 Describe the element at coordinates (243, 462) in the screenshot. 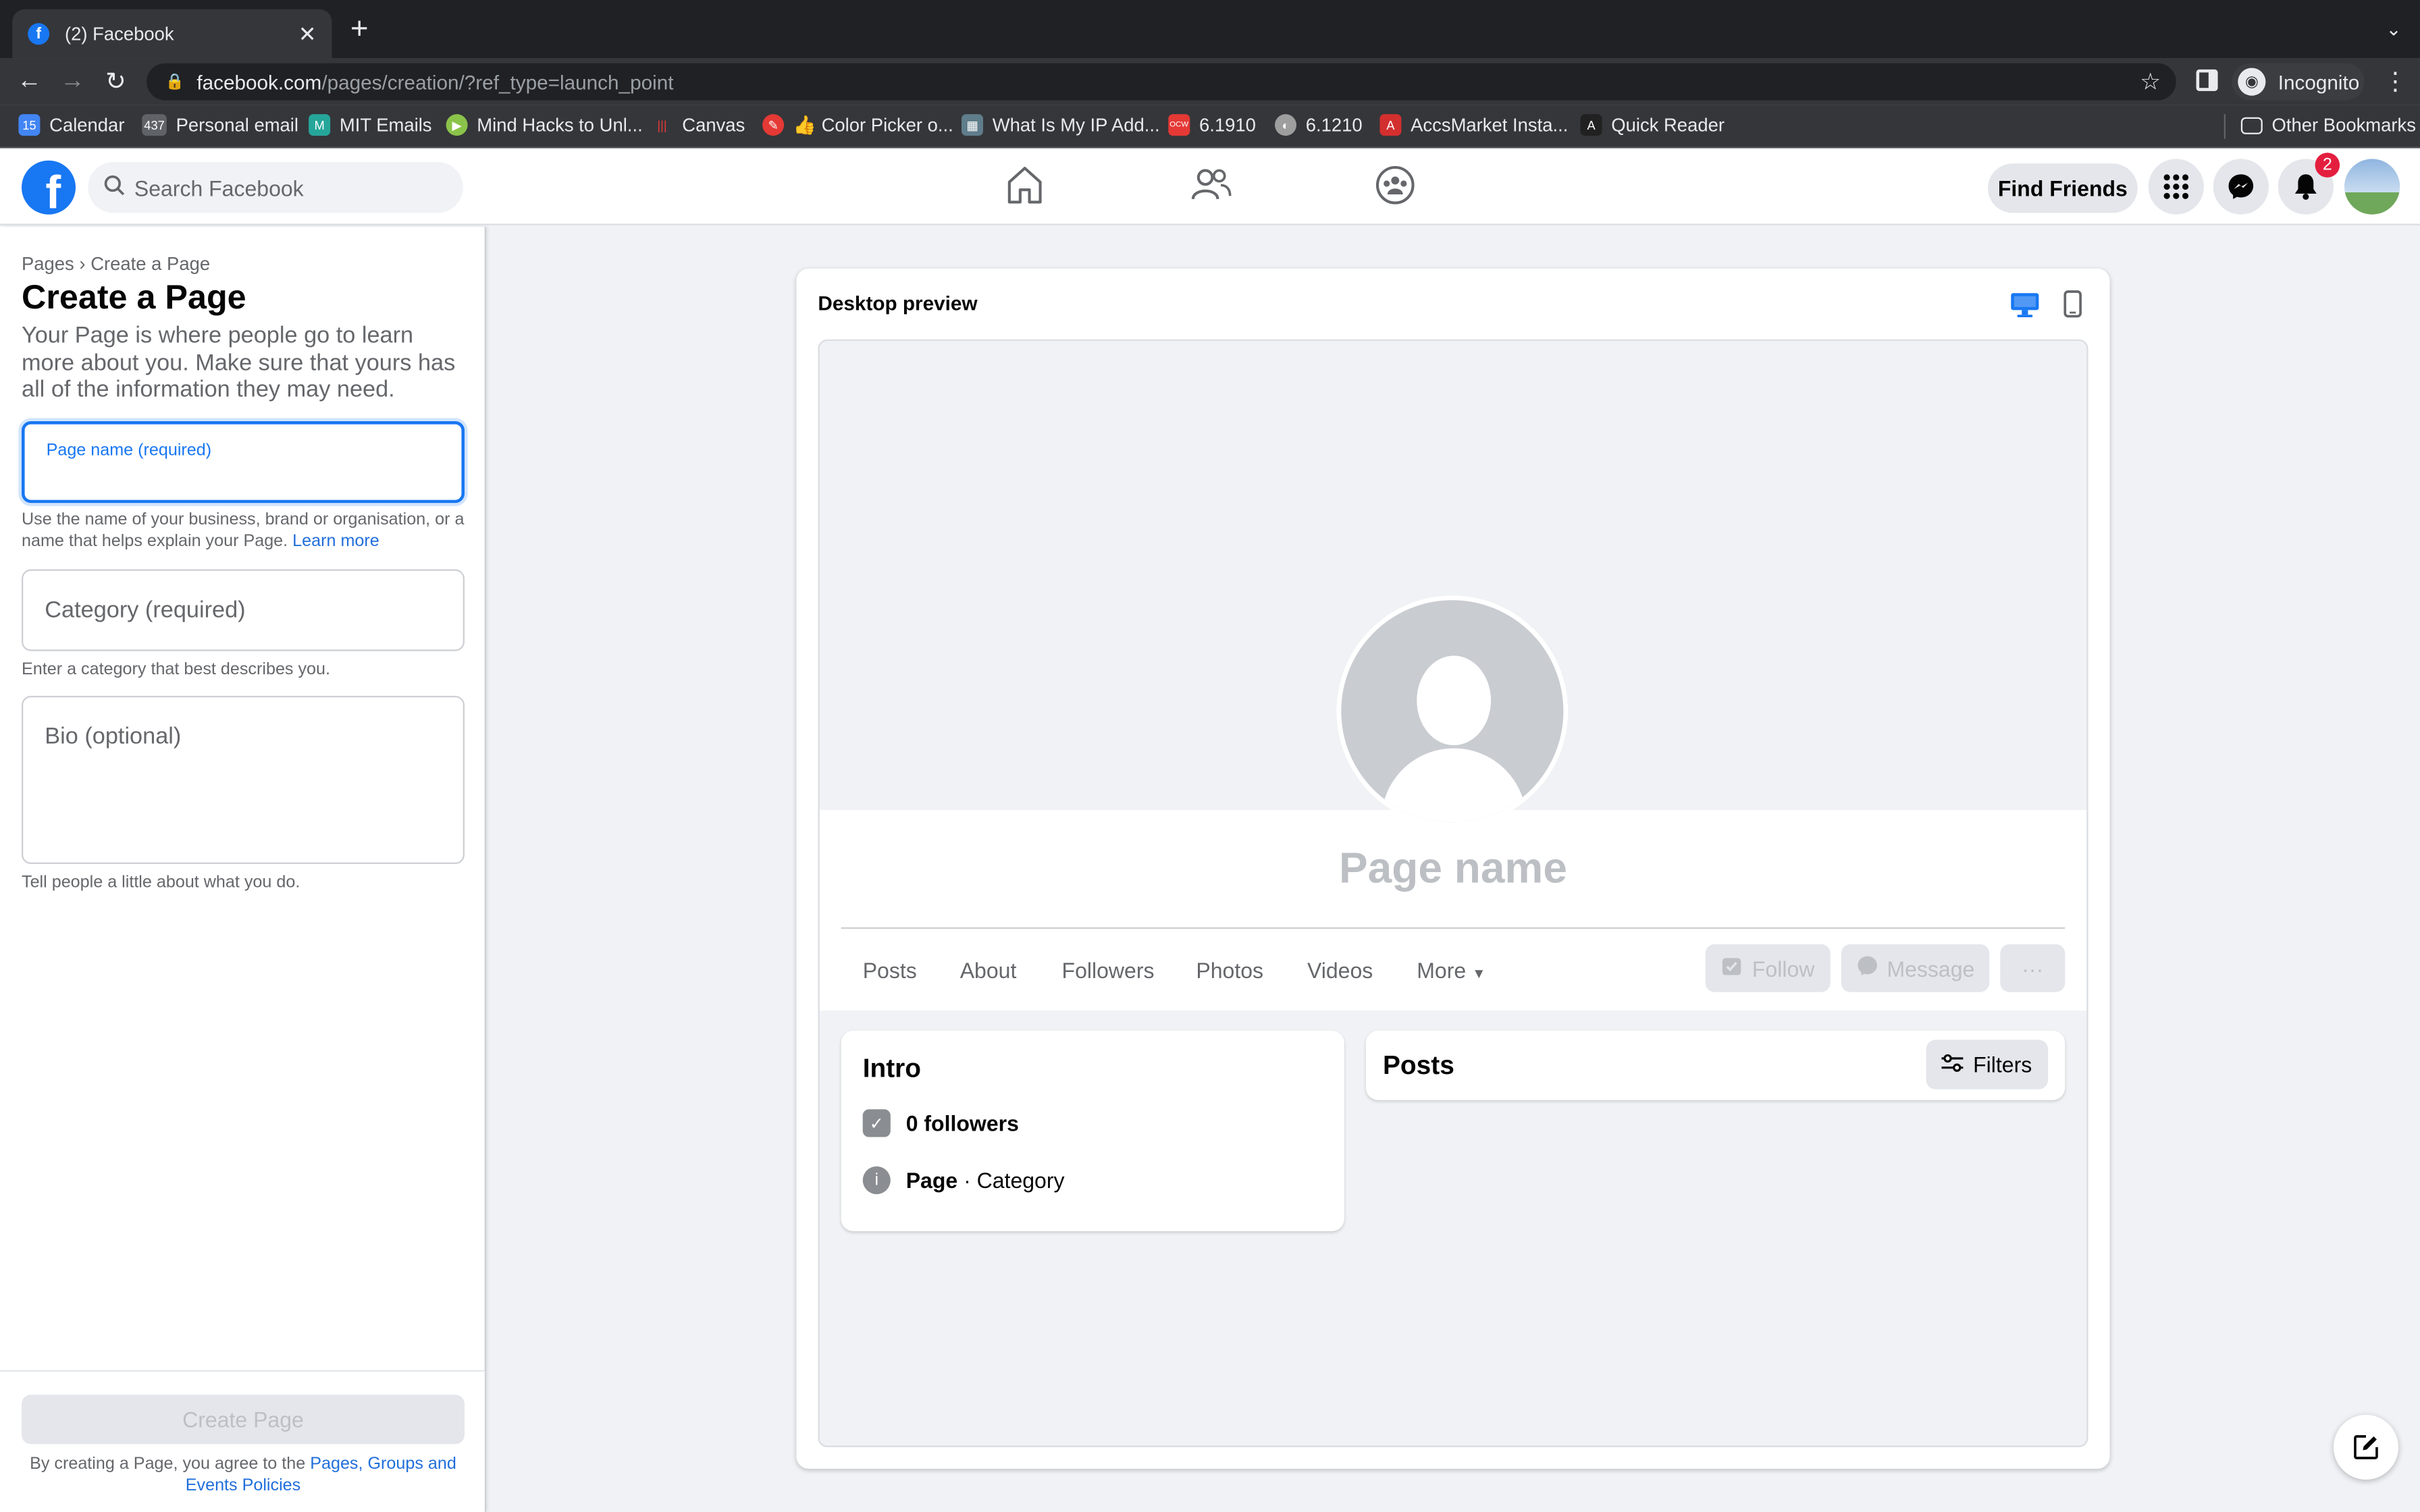

I see `page-name-field: Page name (required)` at that location.